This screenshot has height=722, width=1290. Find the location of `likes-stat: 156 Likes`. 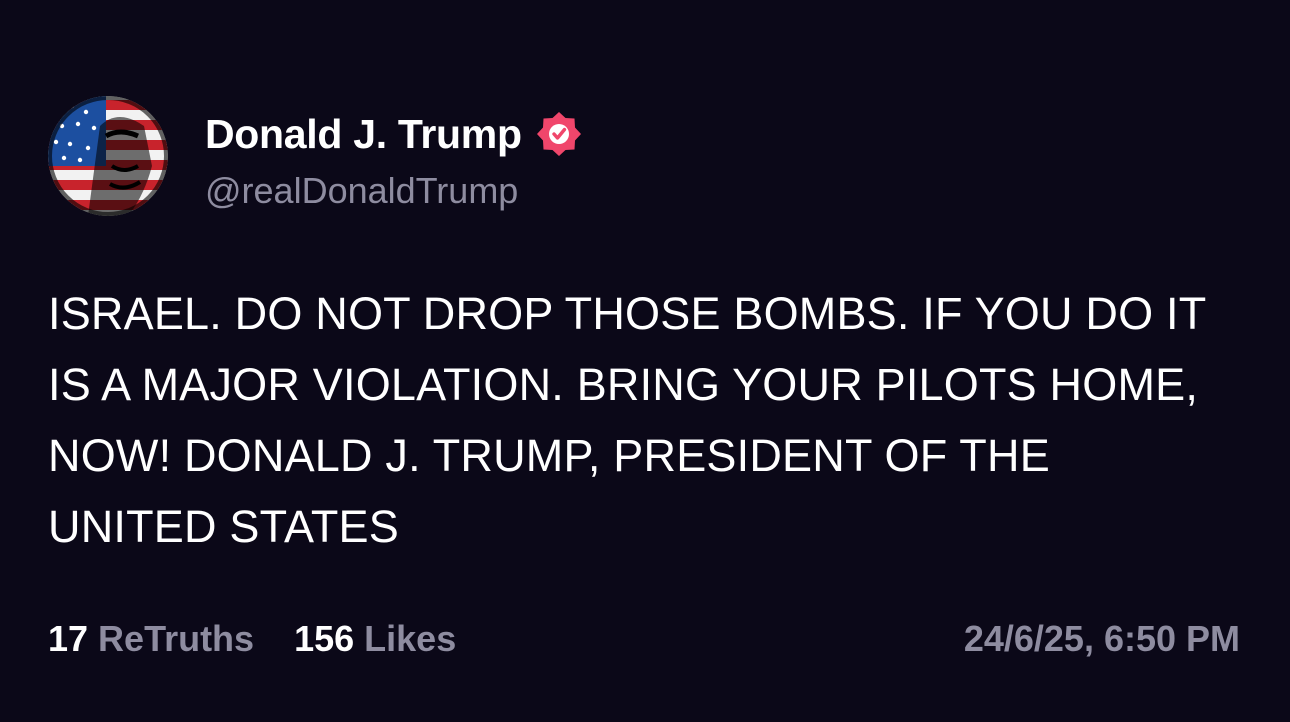

likes-stat: 156 Likes is located at coordinates (375, 639).